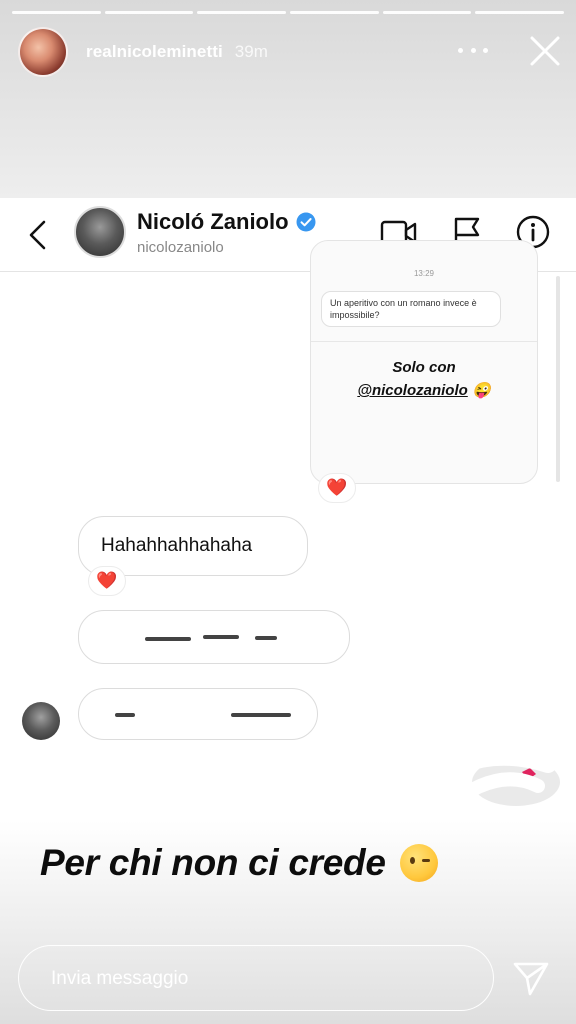 This screenshot has height=1024, width=576. What do you see at coordinates (154, 52) in the screenshot?
I see `story-username: realnicoleminetti` at bounding box center [154, 52].